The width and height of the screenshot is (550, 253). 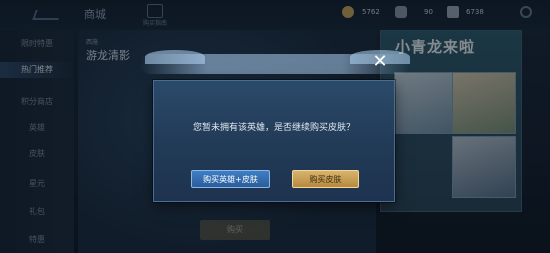 I want to click on buy-skin-button: 购买皮肤, so click(x=325, y=179).